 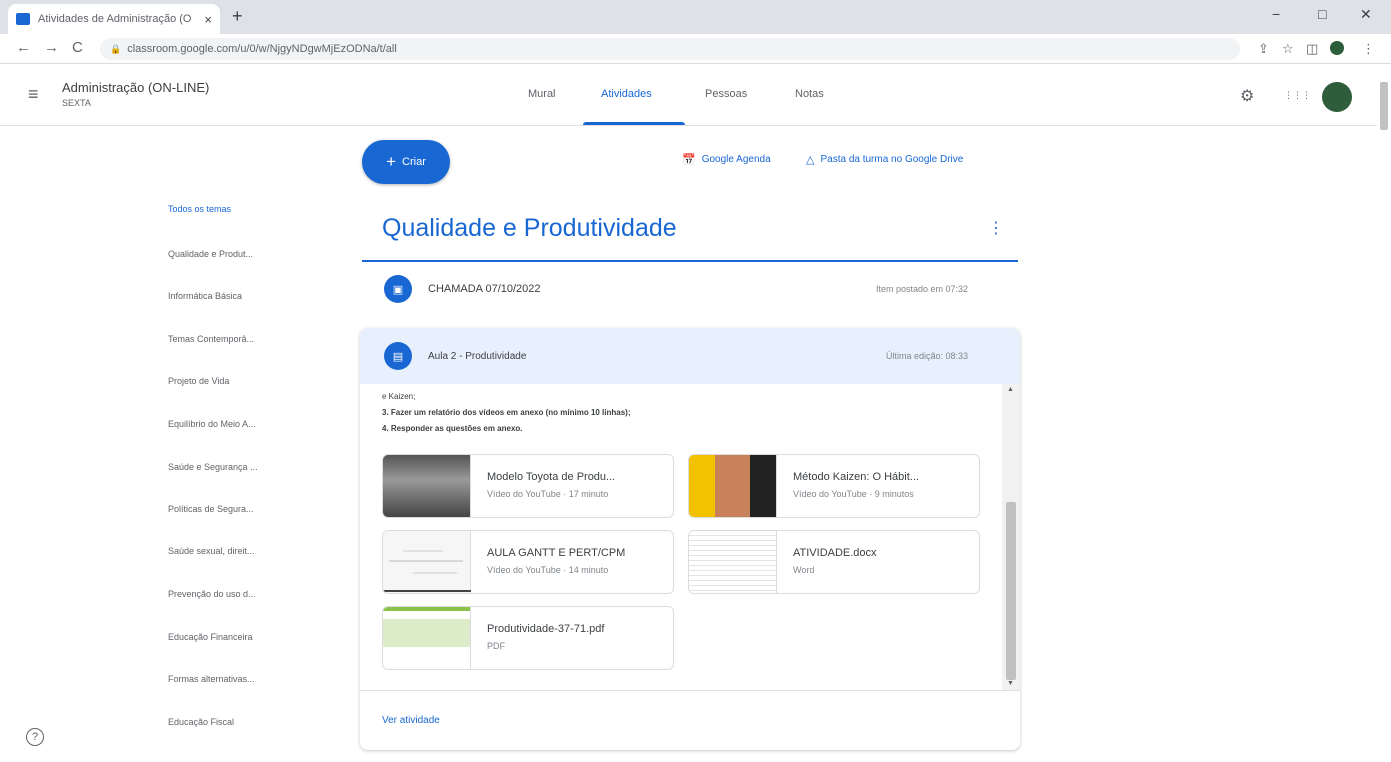 I want to click on close-window-icon: ✕, so click(x=1366, y=14).